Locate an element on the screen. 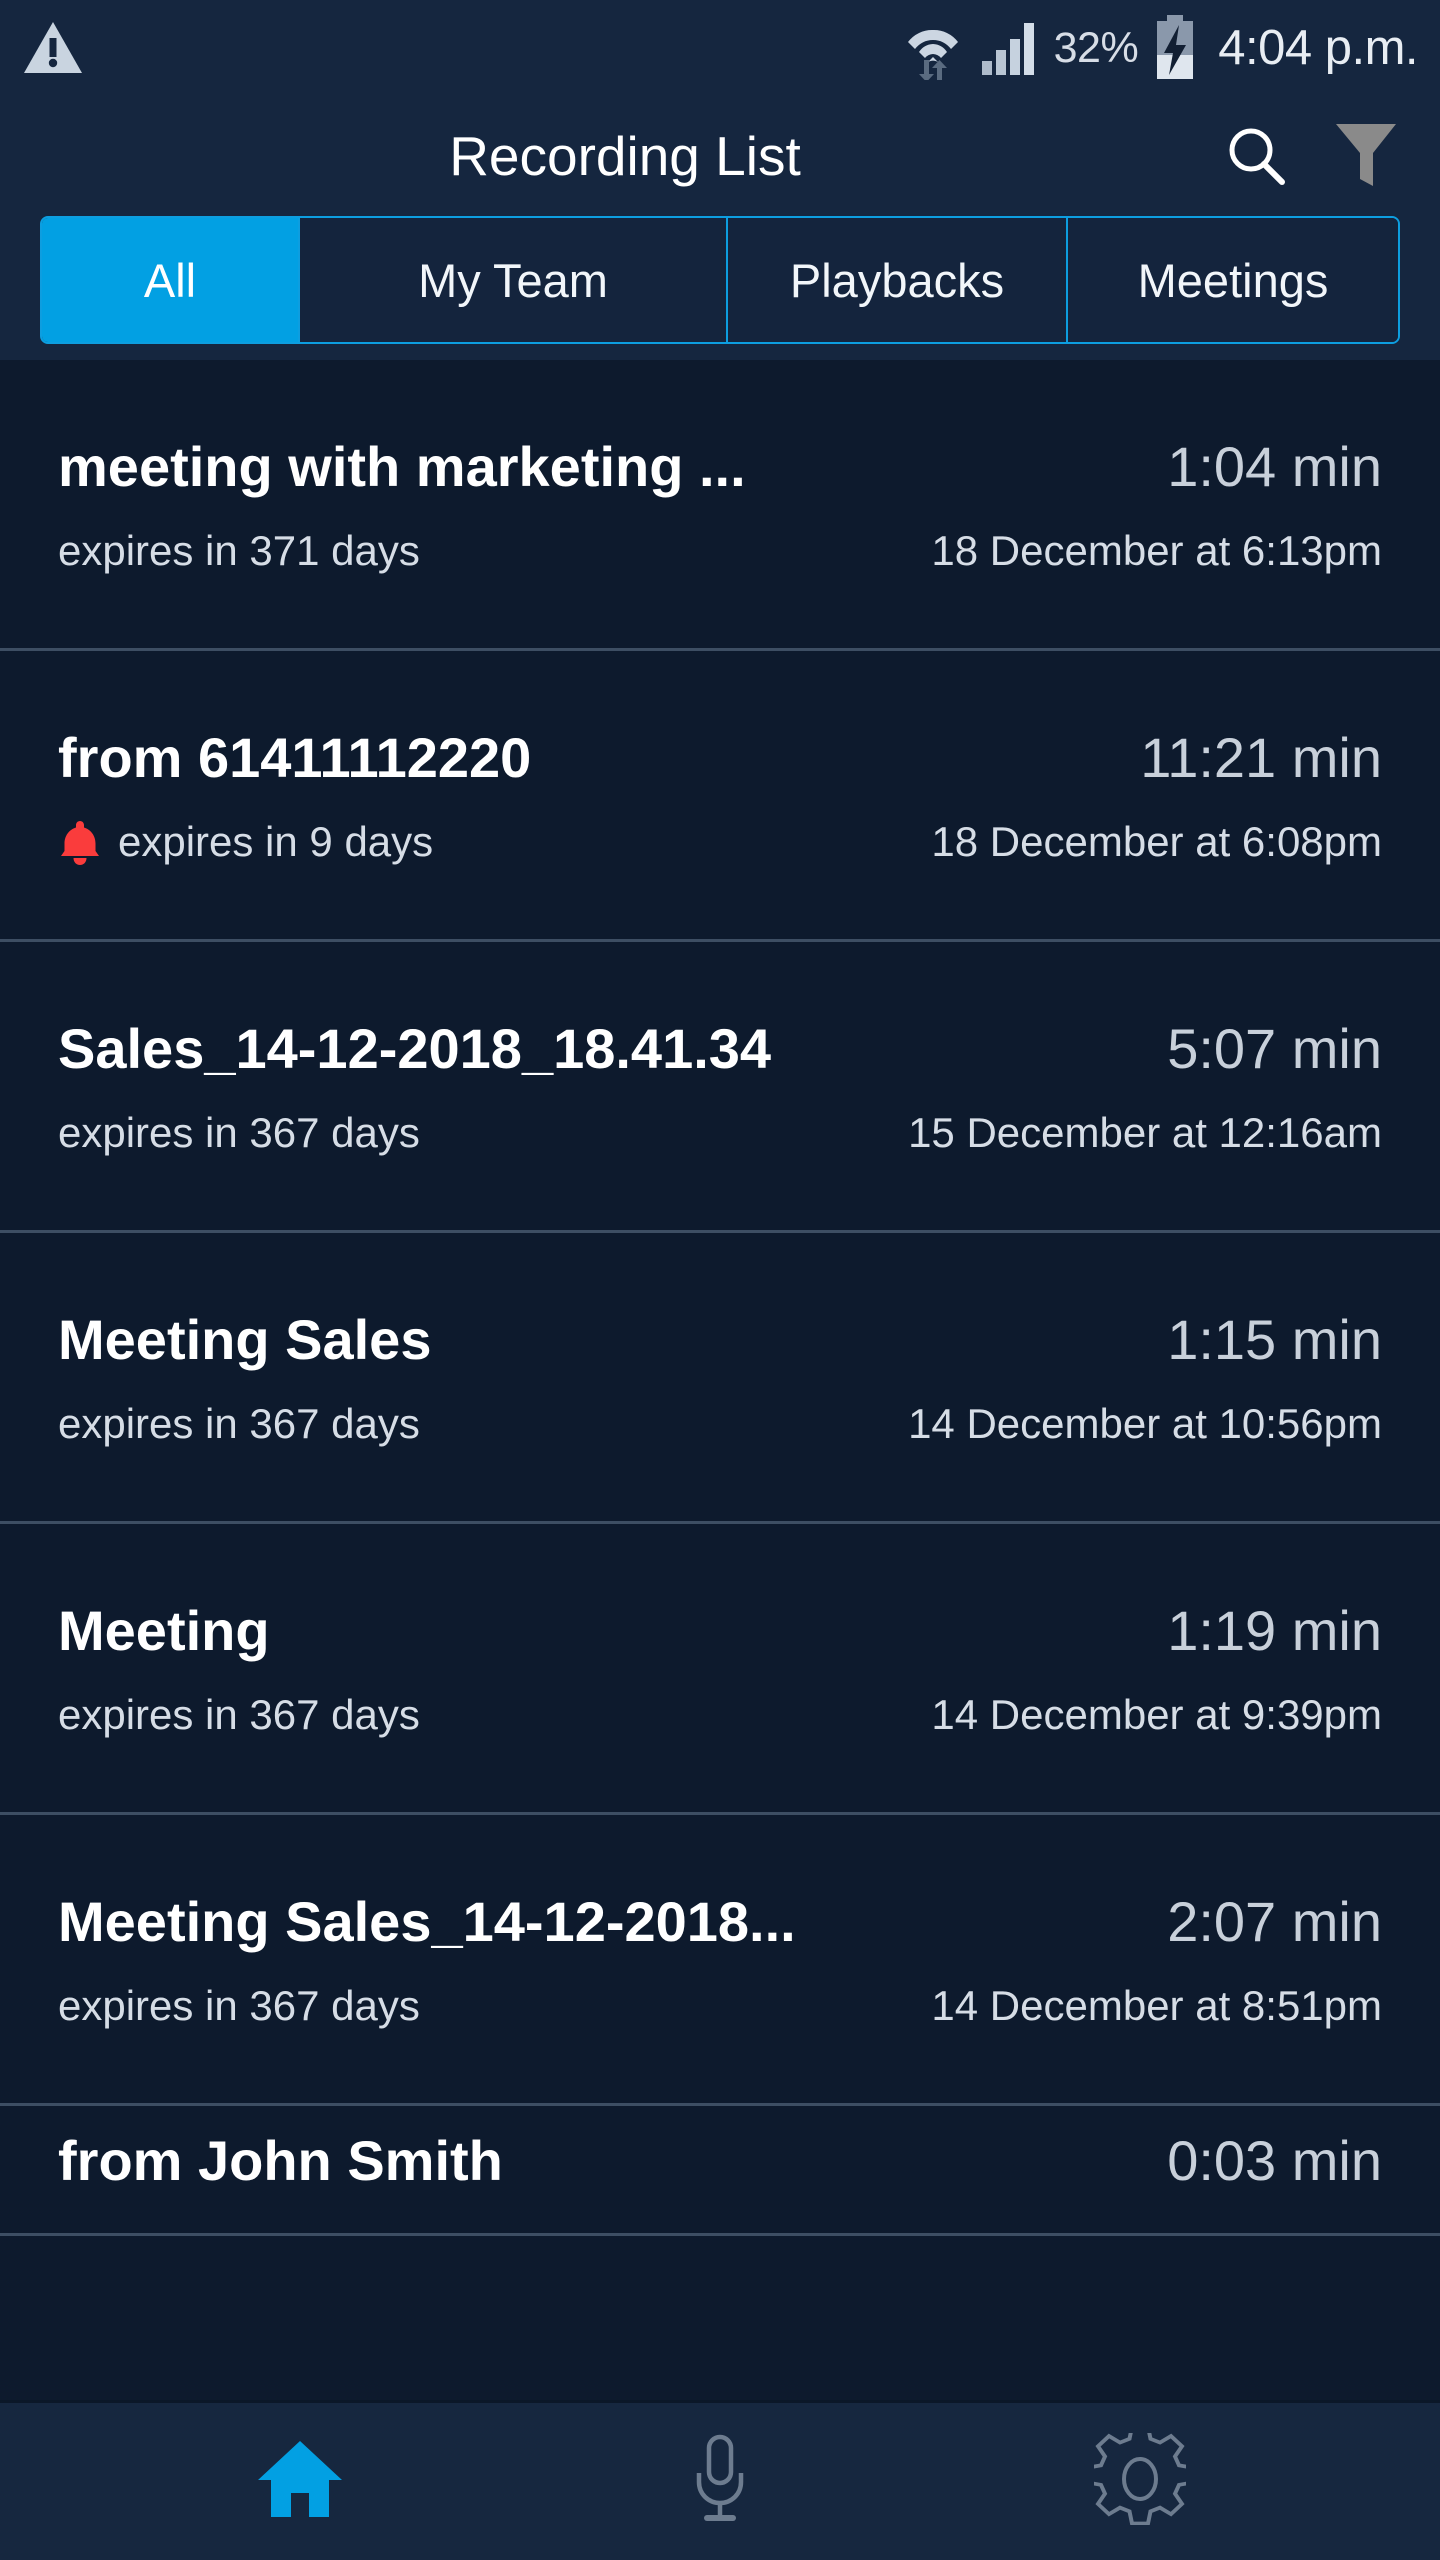  recording-title: Meeting is located at coordinates (164, 1630).